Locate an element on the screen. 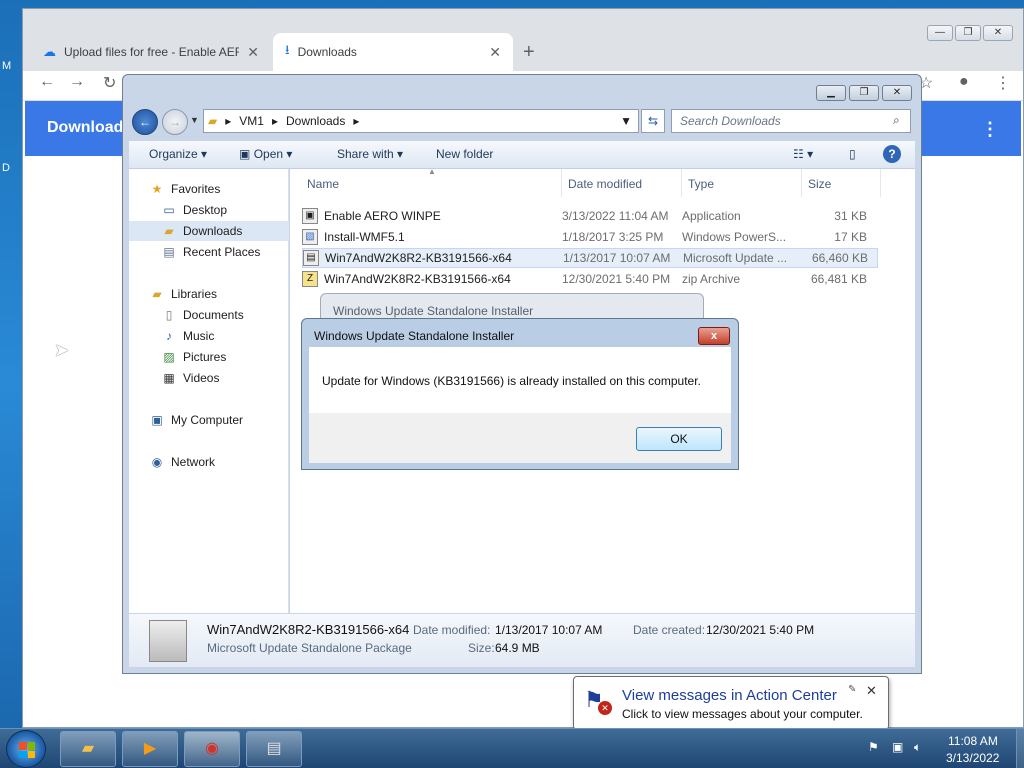  file-name: Enable AERO WINPE is located at coordinates (382, 216).